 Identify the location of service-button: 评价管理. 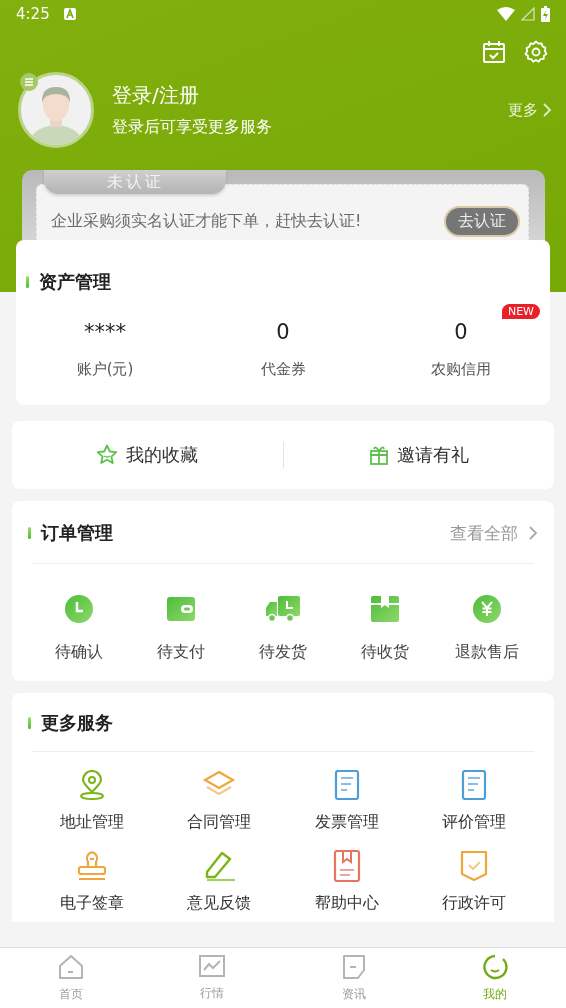
(474, 800).